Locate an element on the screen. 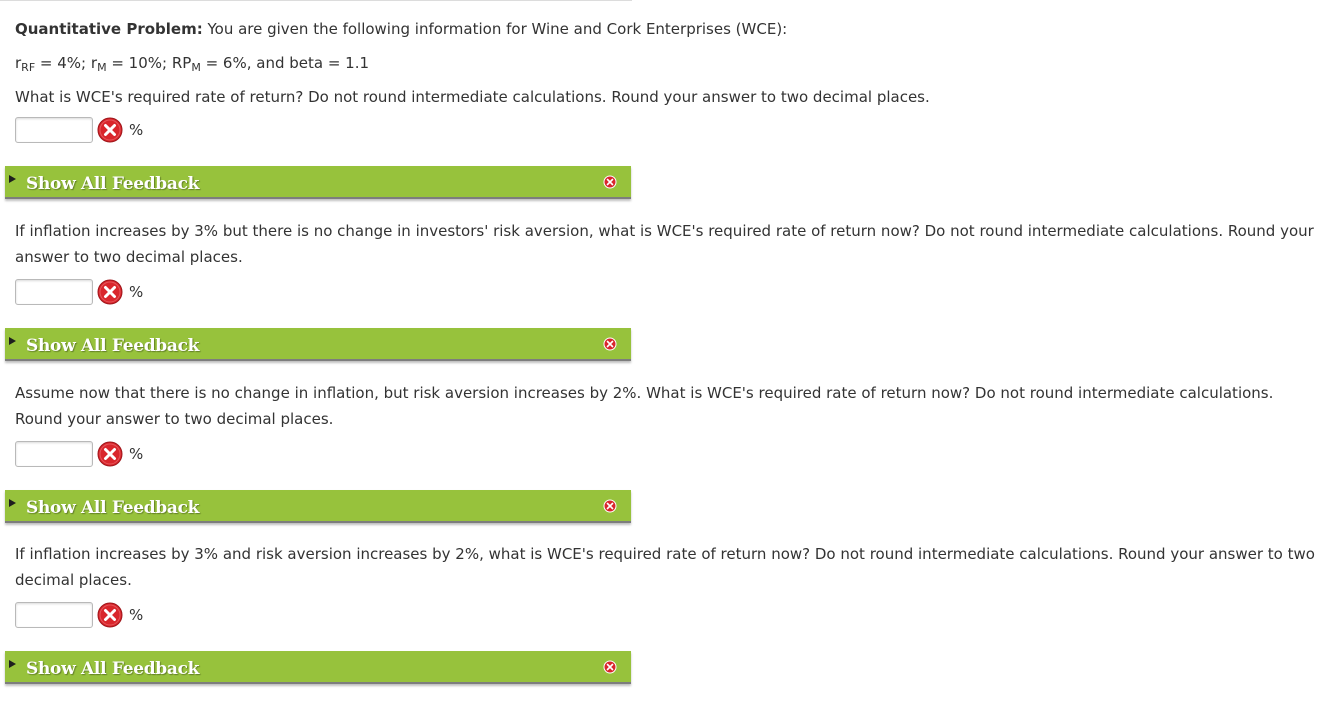 This screenshot has width=1342, height=720. answer-row-3: % is located at coordinates (79, 454).